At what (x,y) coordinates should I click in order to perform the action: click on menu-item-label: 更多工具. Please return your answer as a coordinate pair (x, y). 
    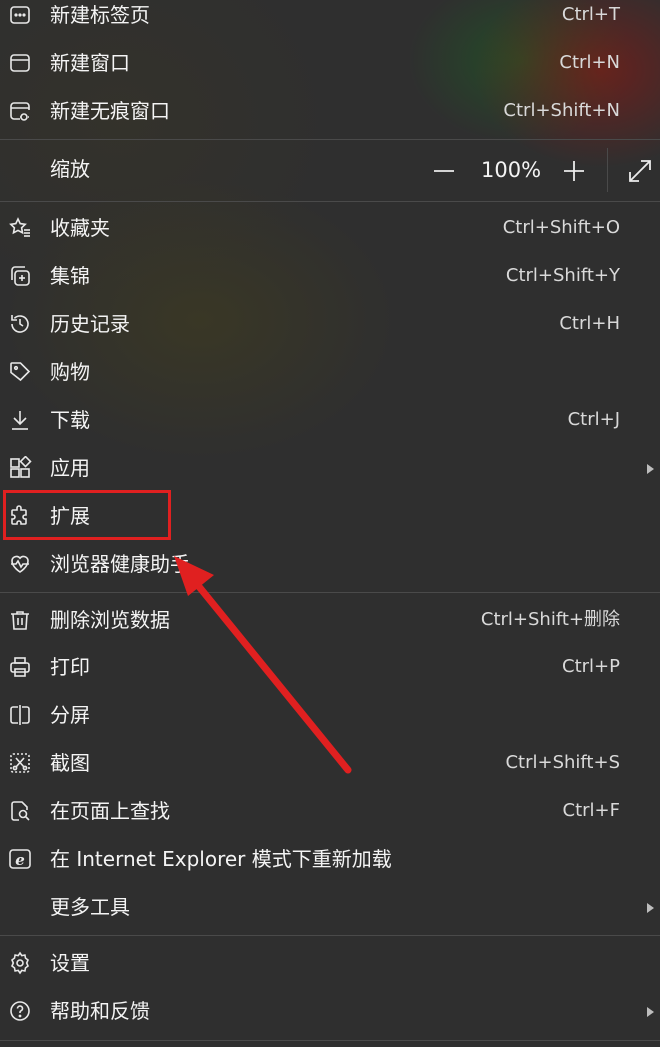
    Looking at the image, I should click on (90, 907).